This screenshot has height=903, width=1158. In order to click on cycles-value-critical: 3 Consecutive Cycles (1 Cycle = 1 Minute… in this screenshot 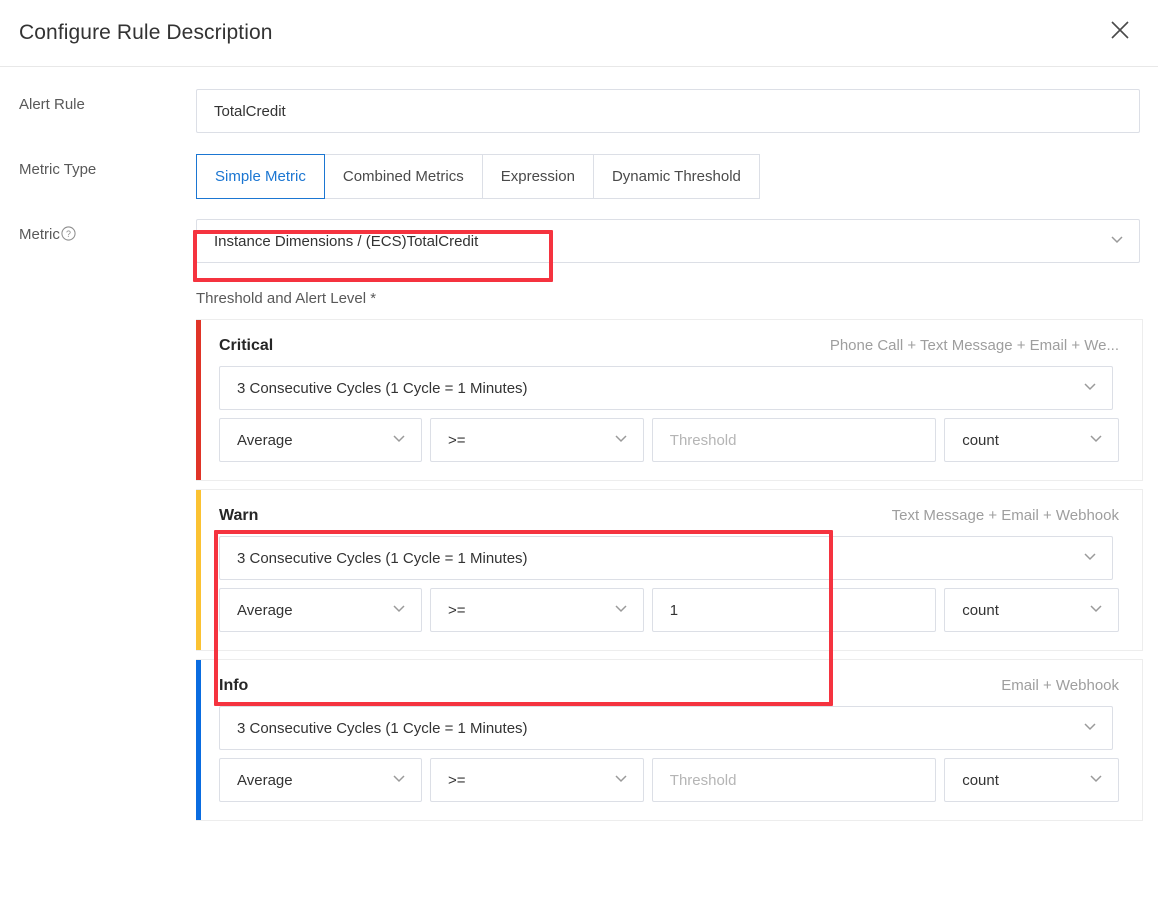, I will do `click(382, 388)`.